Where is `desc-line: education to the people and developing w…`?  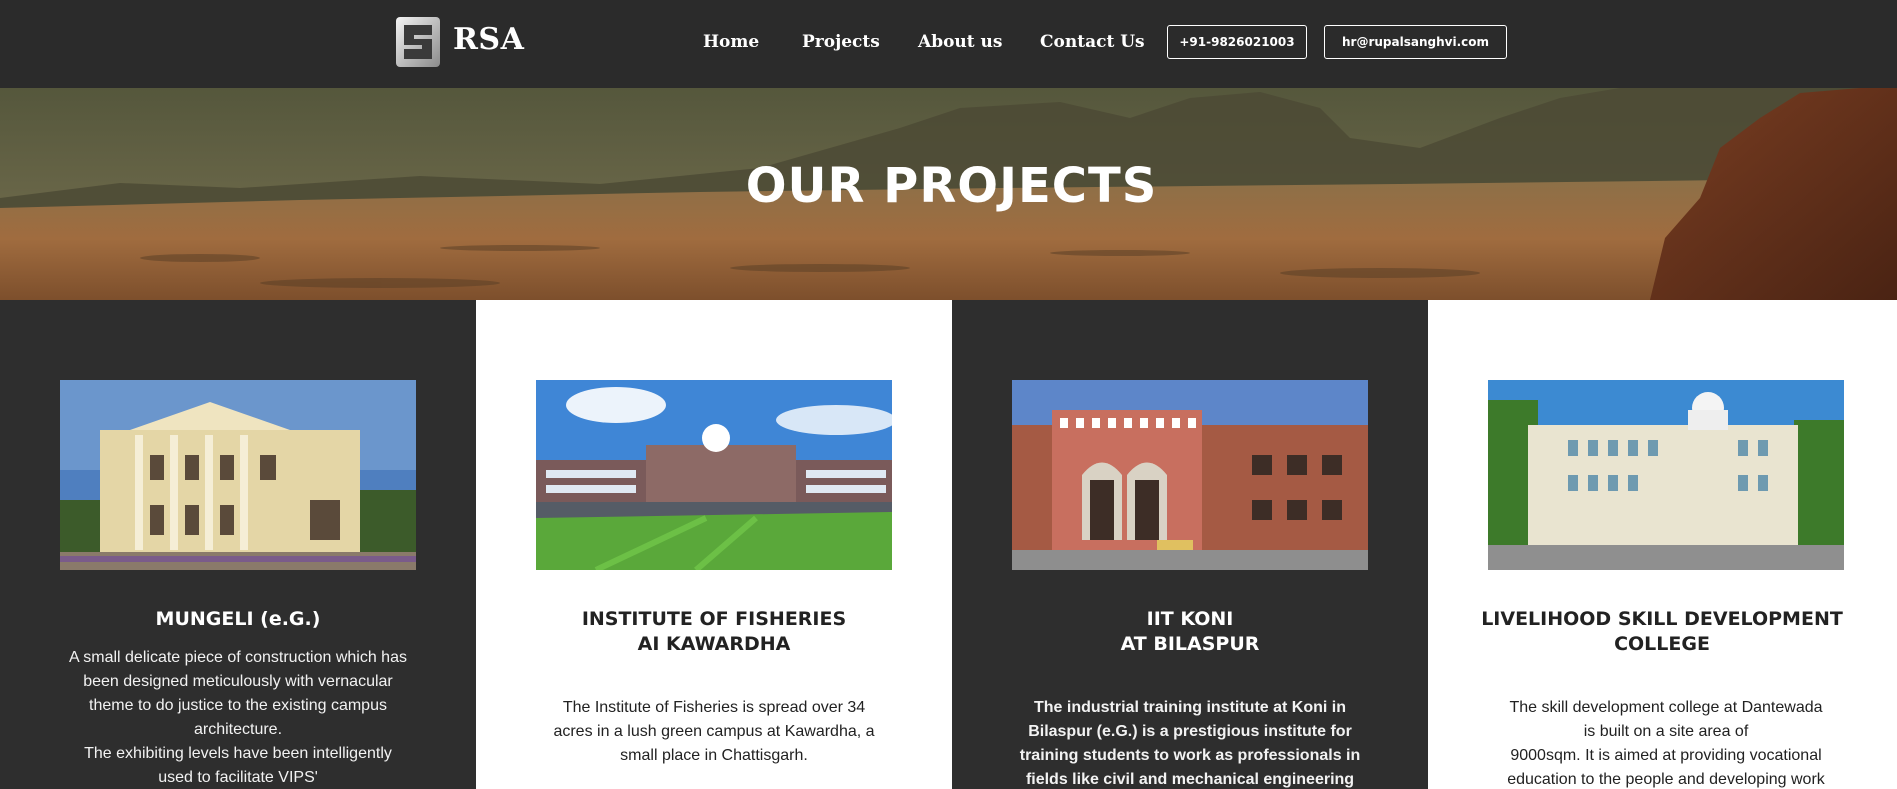 desc-line: education to the people and developing w… is located at coordinates (1666, 779).